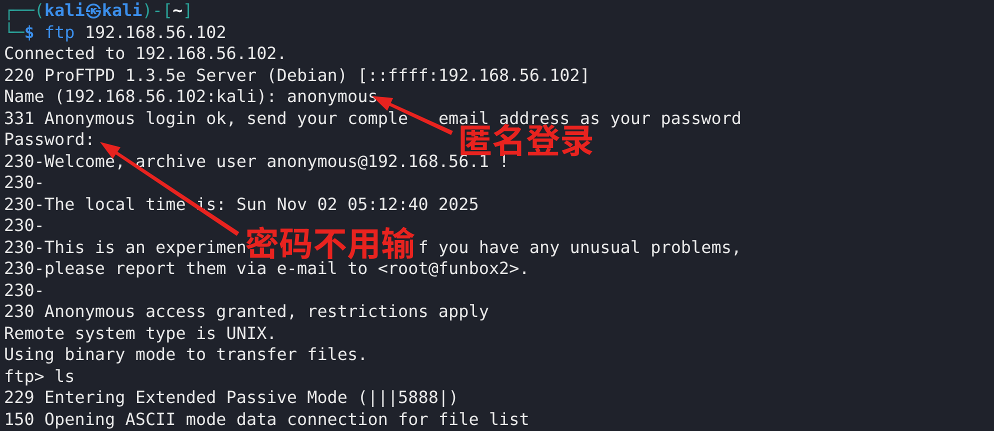 This screenshot has width=994, height=431. What do you see at coordinates (93, 10) in the screenshot?
I see `prompt-at-sign: ㉿` at bounding box center [93, 10].